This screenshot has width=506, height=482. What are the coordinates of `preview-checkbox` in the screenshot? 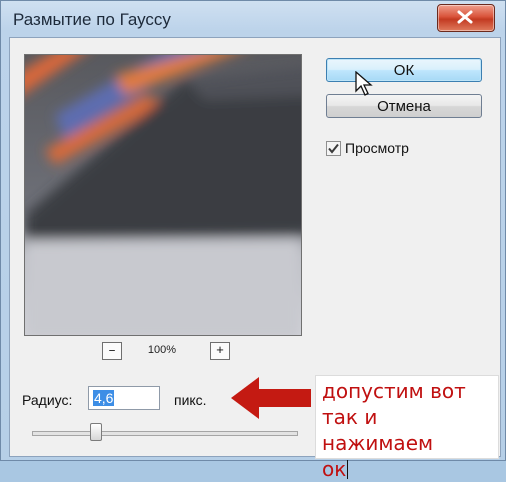 It's located at (333, 148).